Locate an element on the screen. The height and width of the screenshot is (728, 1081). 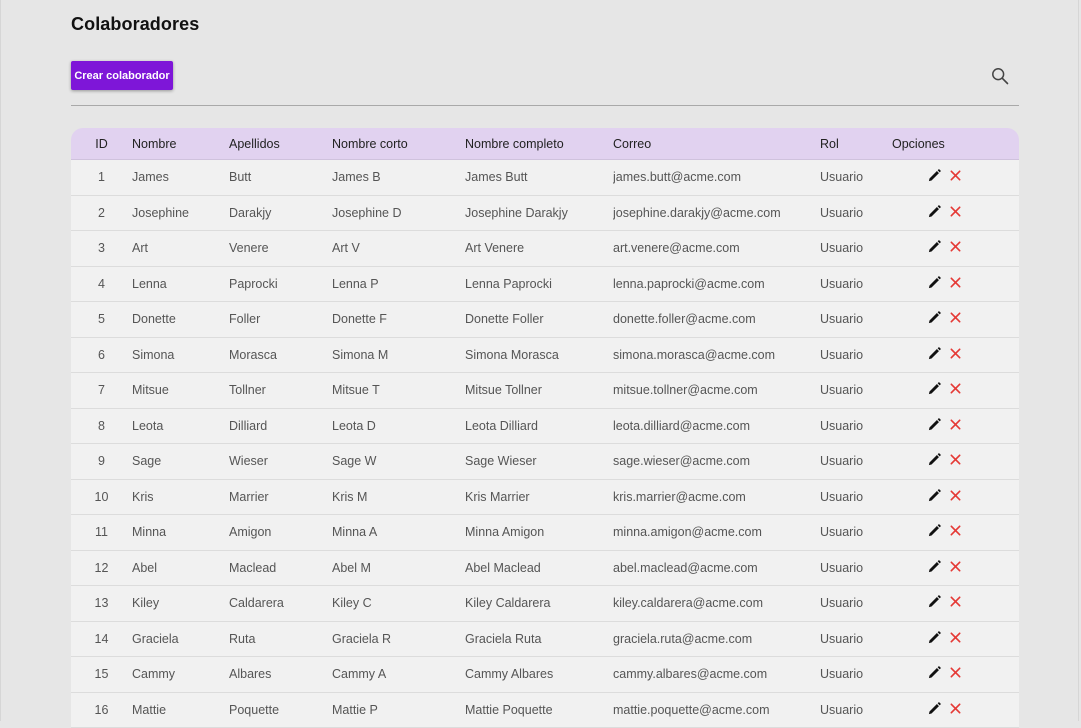
cell-nombre-corto: Cammy A is located at coordinates (398, 675).